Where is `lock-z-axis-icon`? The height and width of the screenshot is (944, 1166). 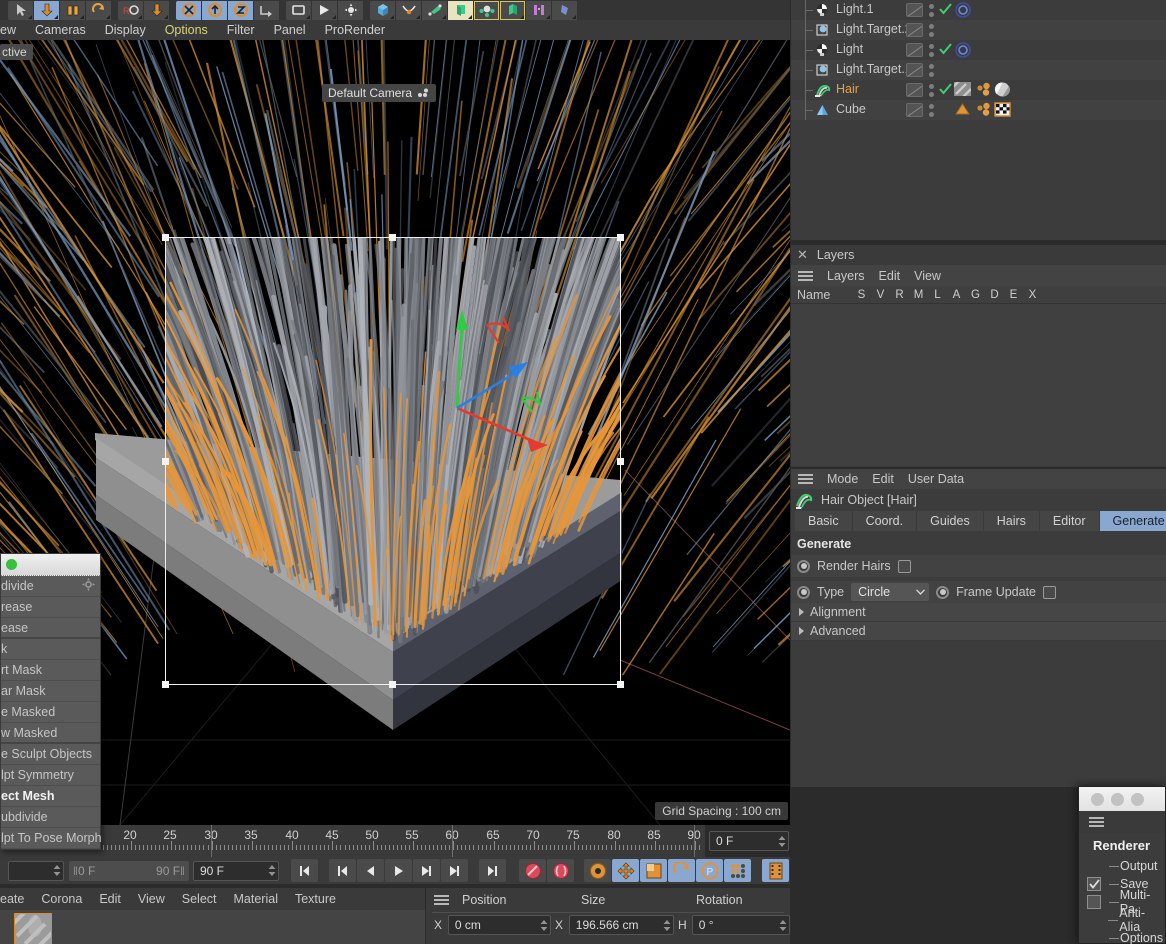 lock-z-axis-icon is located at coordinates (241, 10).